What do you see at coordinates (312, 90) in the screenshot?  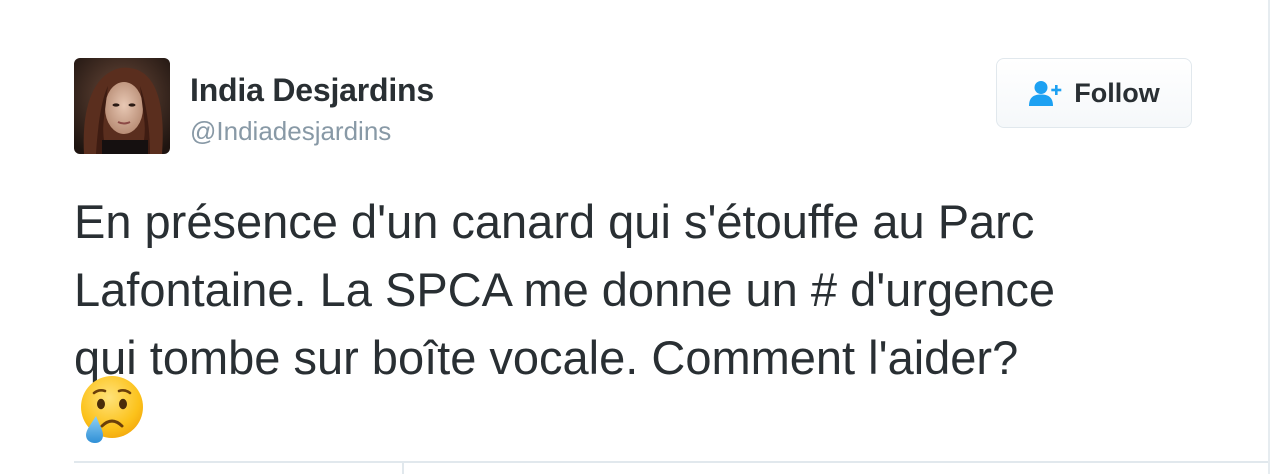 I see `display-name: India Desjardins` at bounding box center [312, 90].